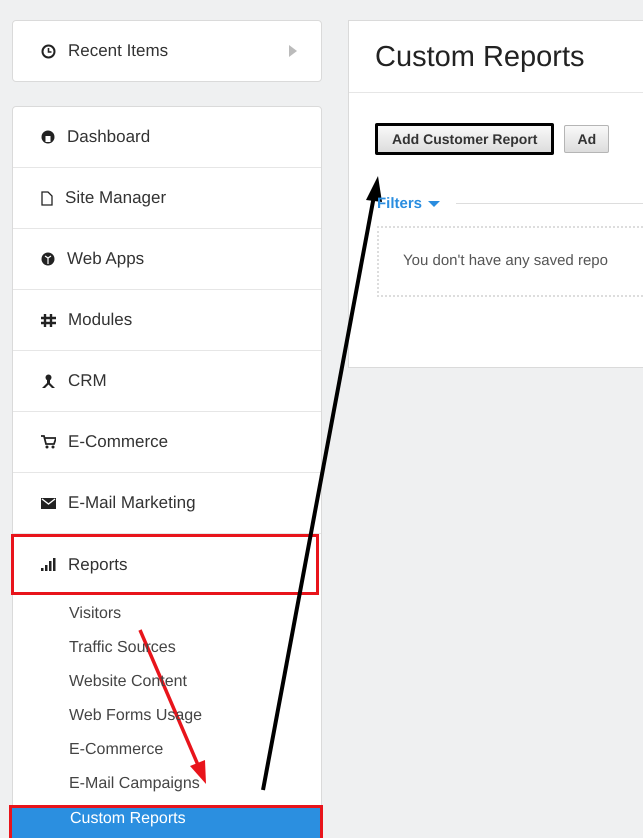 Image resolution: width=643 pixels, height=838 pixels. What do you see at coordinates (48, 137) in the screenshot?
I see `gauge-icon` at bounding box center [48, 137].